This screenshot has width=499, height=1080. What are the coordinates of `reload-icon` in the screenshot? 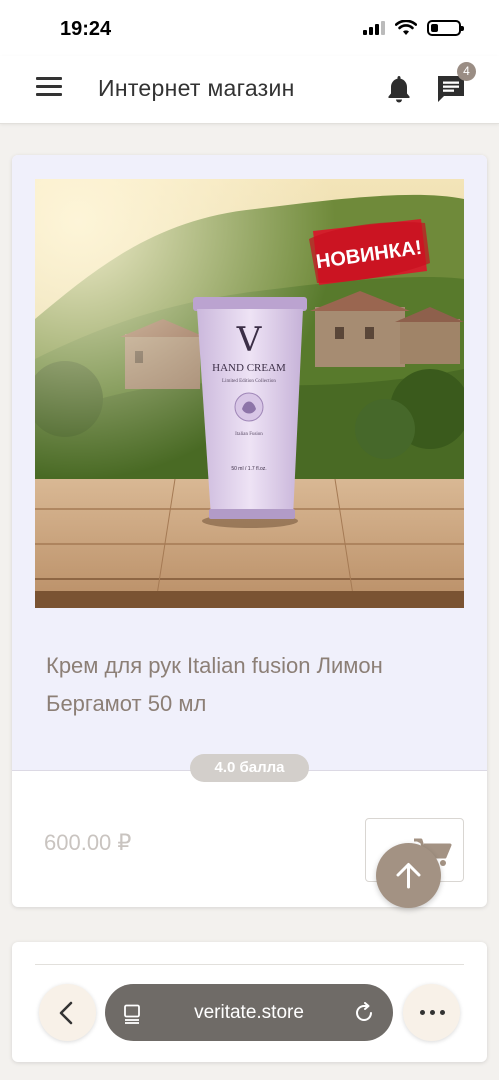 It's located at (364, 1013).